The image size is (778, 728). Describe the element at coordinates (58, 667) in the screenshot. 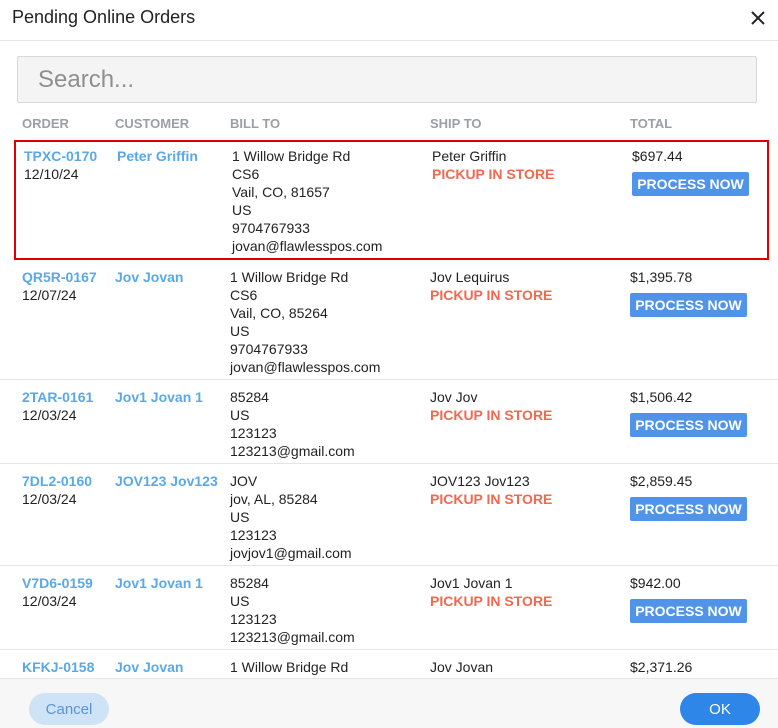

I see `order-number-link: KFKJ-0158` at that location.